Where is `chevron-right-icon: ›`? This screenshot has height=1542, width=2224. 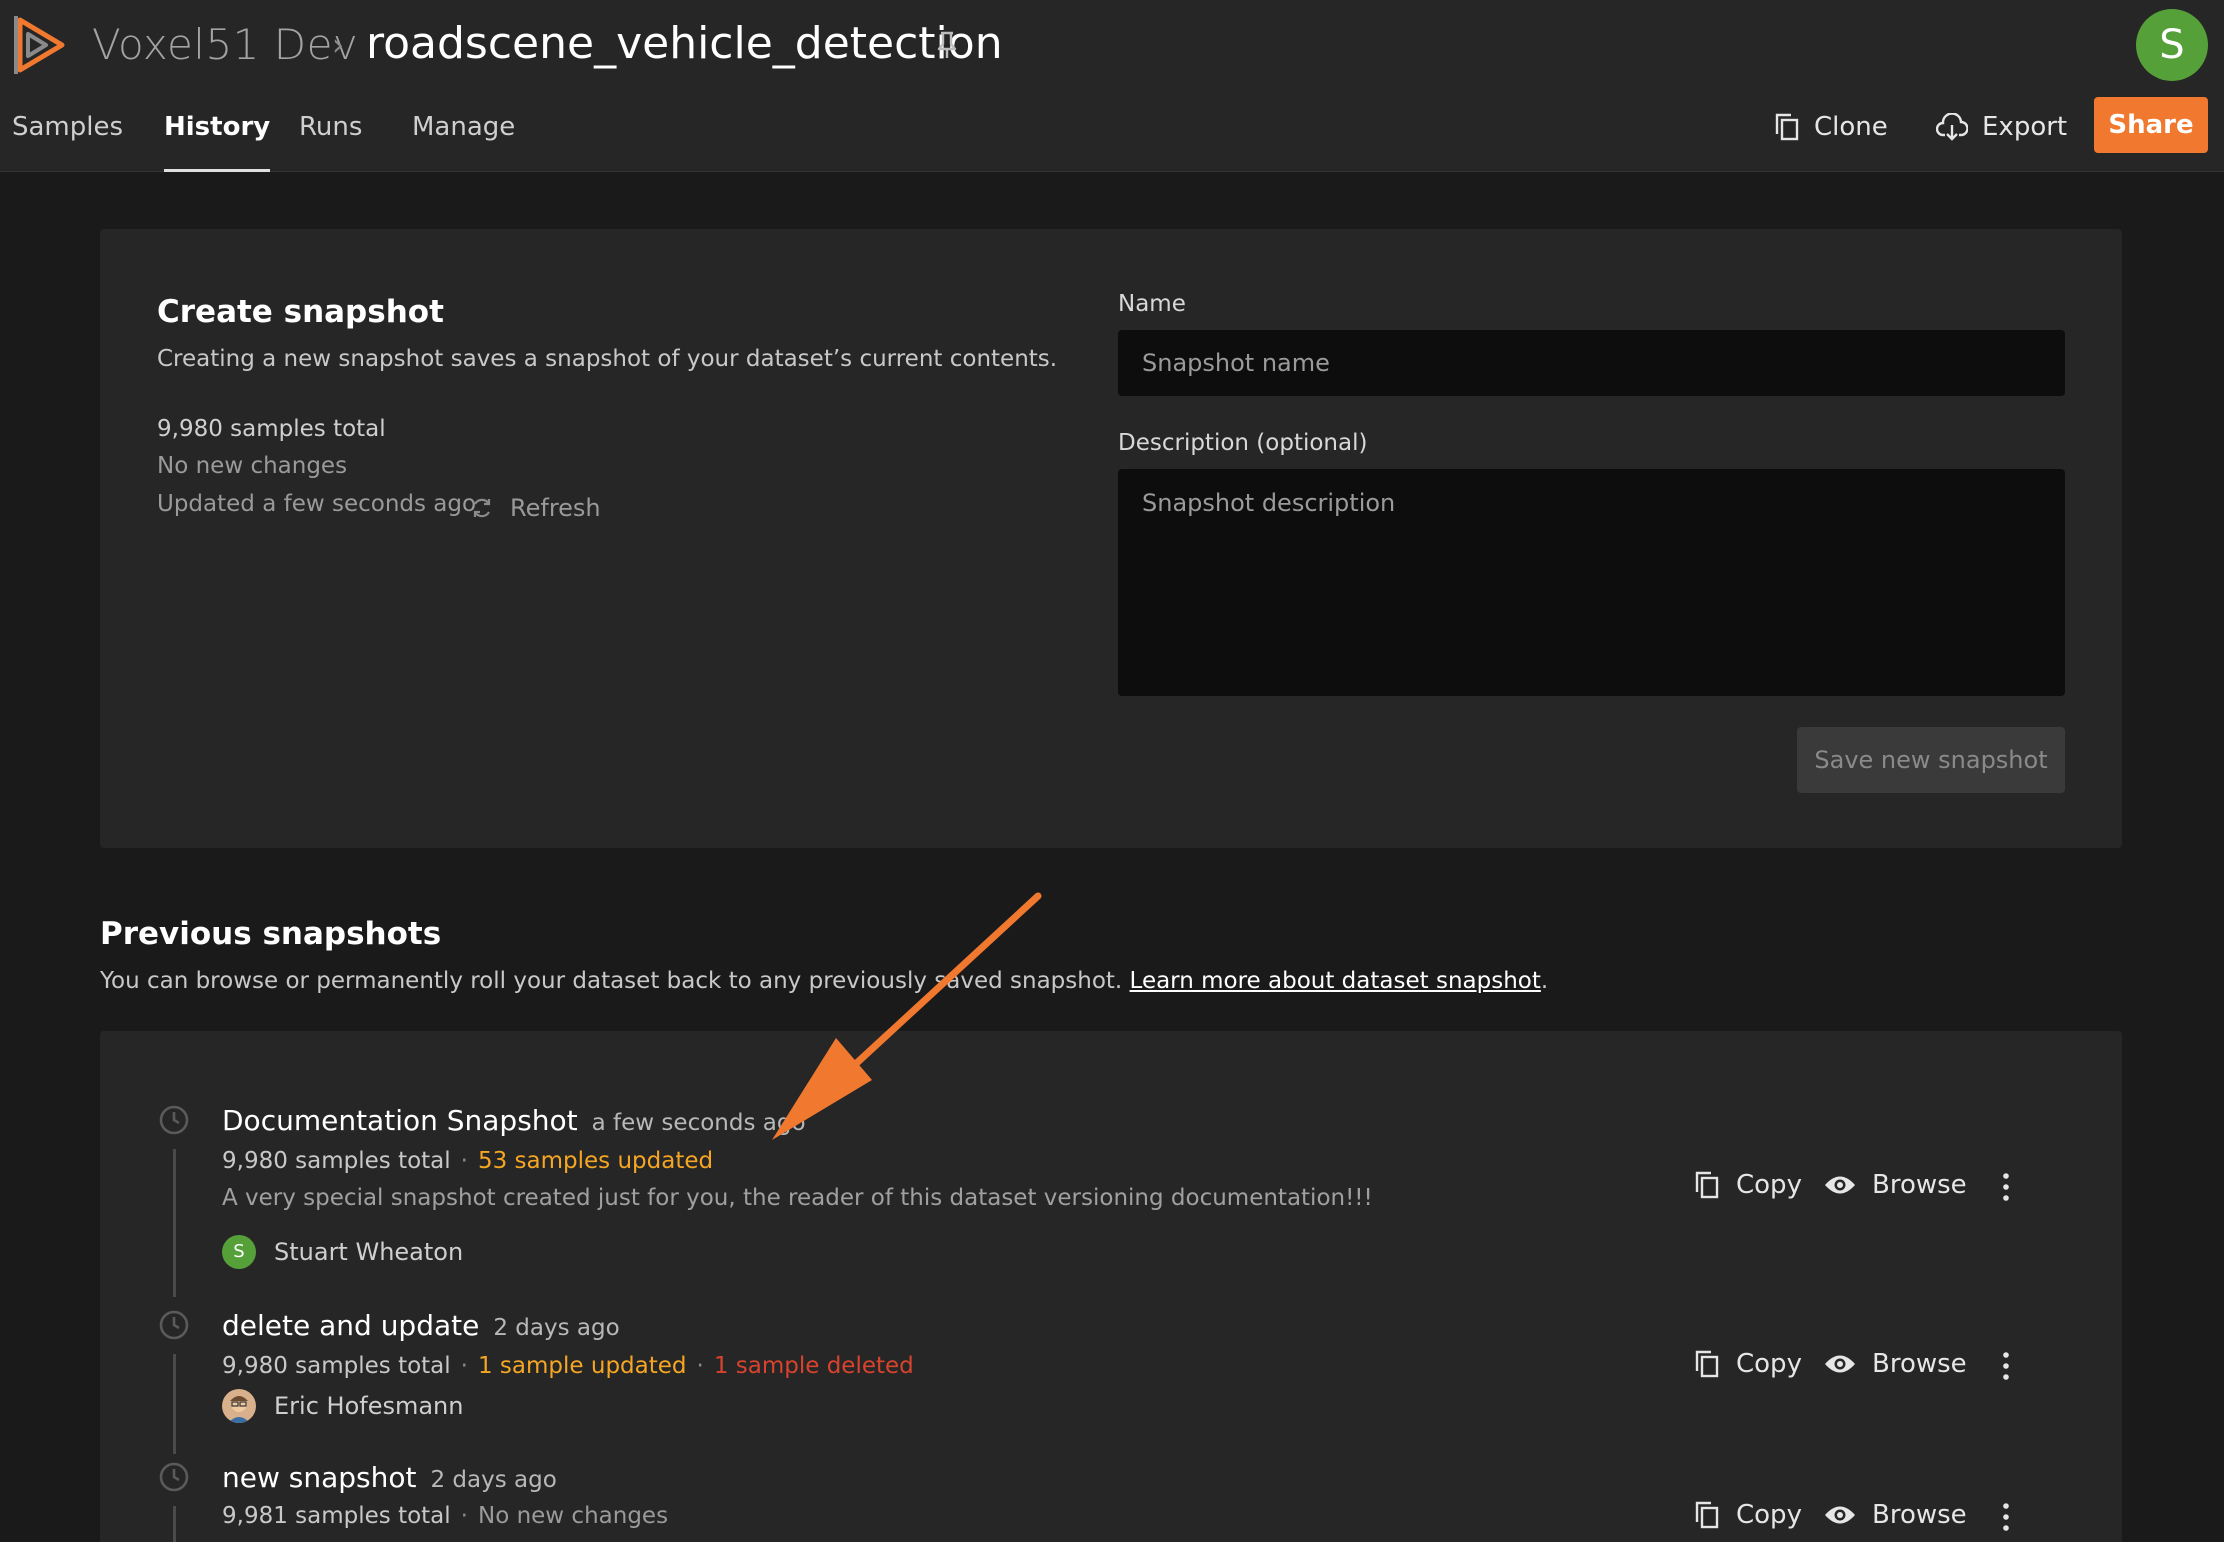
chevron-right-icon: › is located at coordinates (338, 45).